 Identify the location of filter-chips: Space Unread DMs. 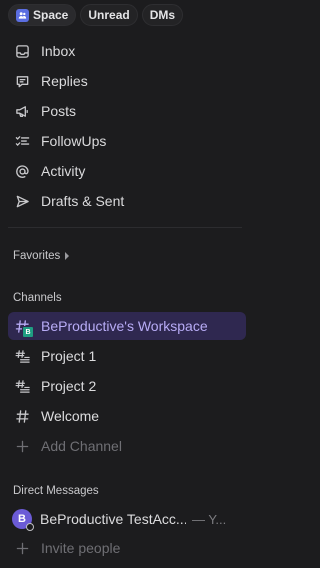
(96, 16).